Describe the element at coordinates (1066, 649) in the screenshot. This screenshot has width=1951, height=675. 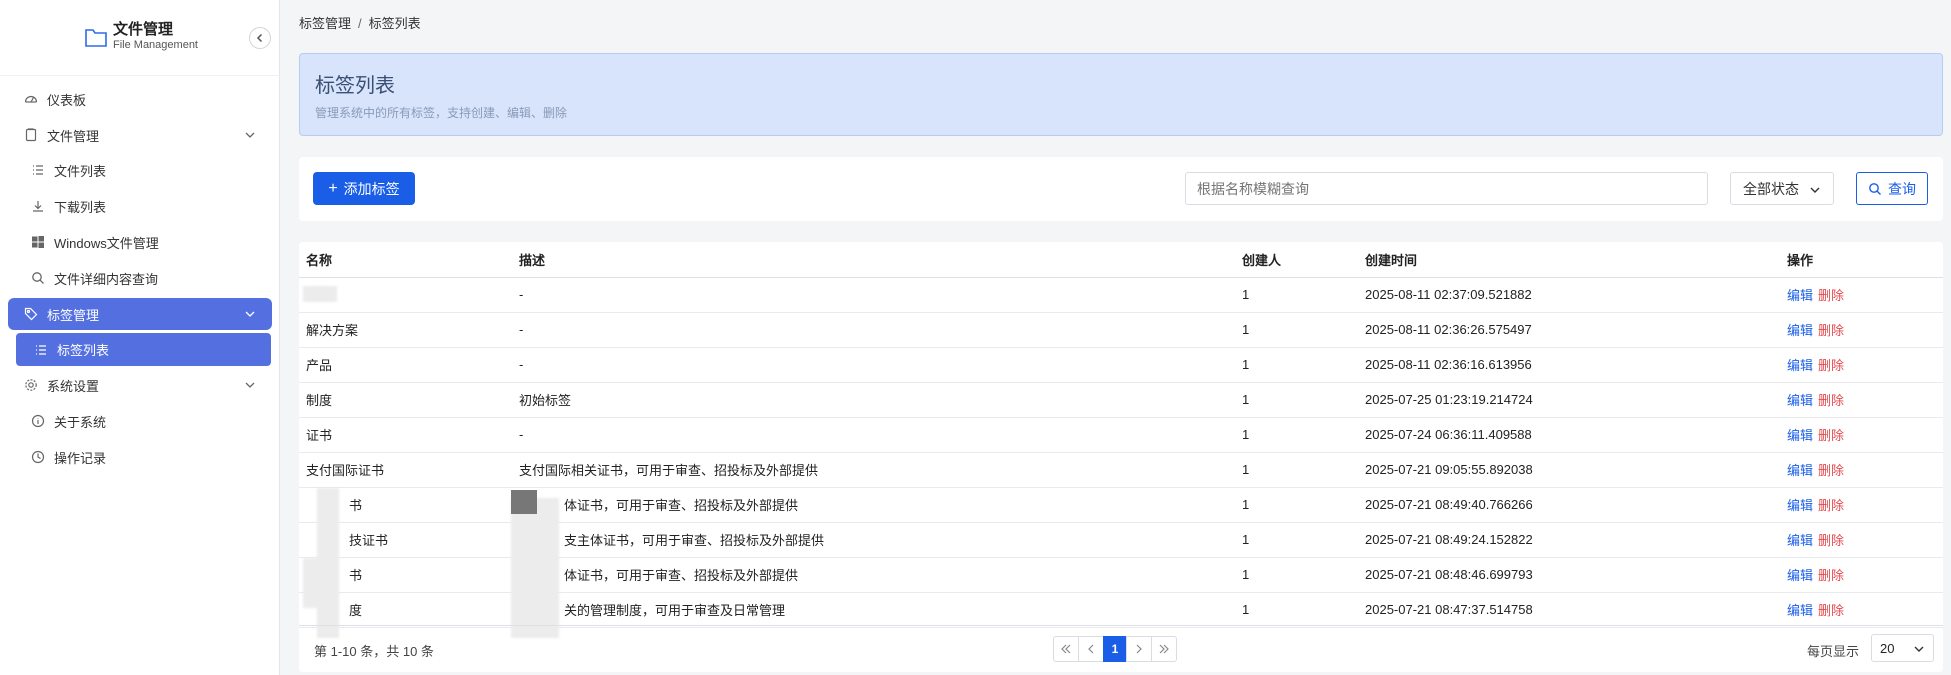
I see `first-page-button` at that location.